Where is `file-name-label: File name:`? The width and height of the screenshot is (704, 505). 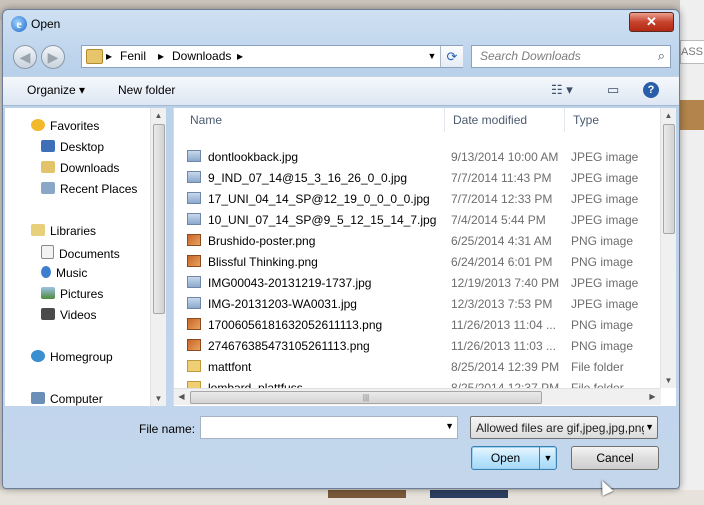
file-name-label: File name: is located at coordinates (167, 429).